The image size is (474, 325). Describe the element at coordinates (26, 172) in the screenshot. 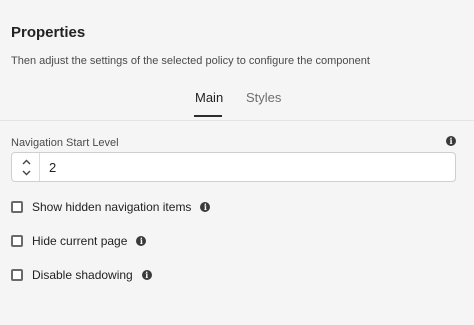

I see `chevron-down-icon` at that location.